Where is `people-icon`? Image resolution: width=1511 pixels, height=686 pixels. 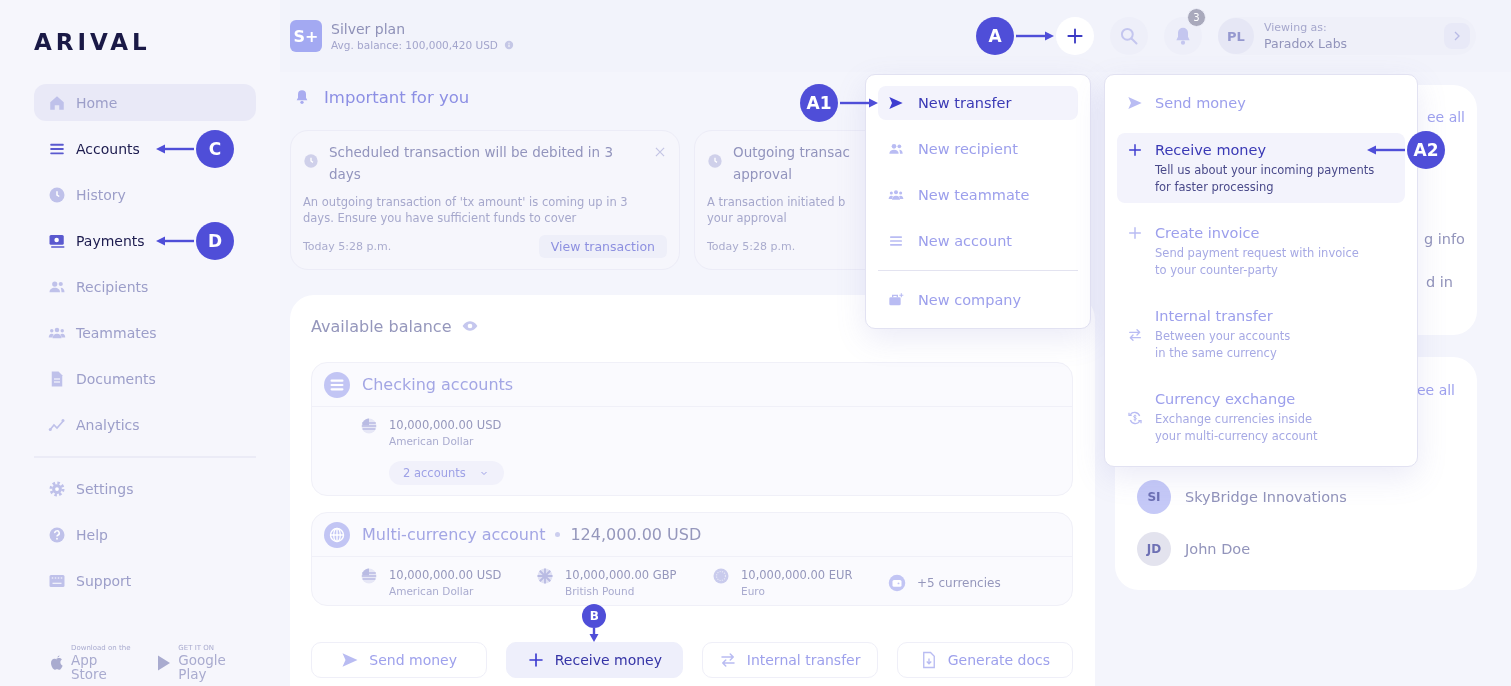
people-icon is located at coordinates (896, 149).